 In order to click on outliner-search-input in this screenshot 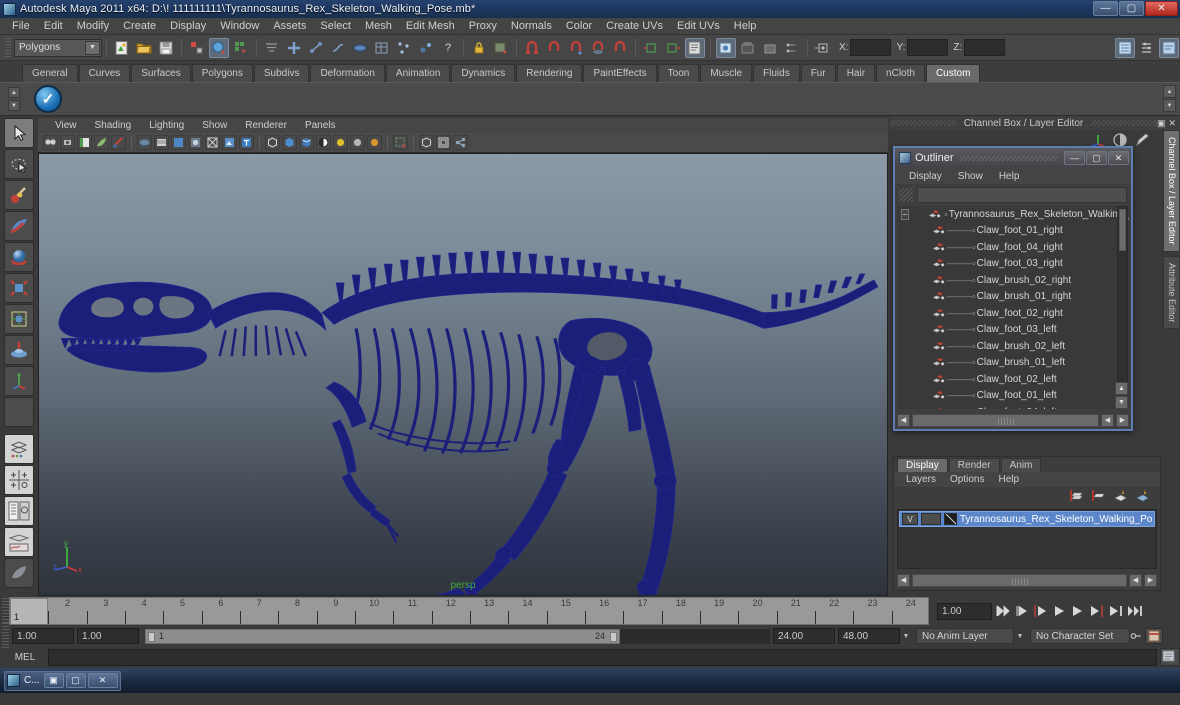, I will do `click(1022, 195)`.